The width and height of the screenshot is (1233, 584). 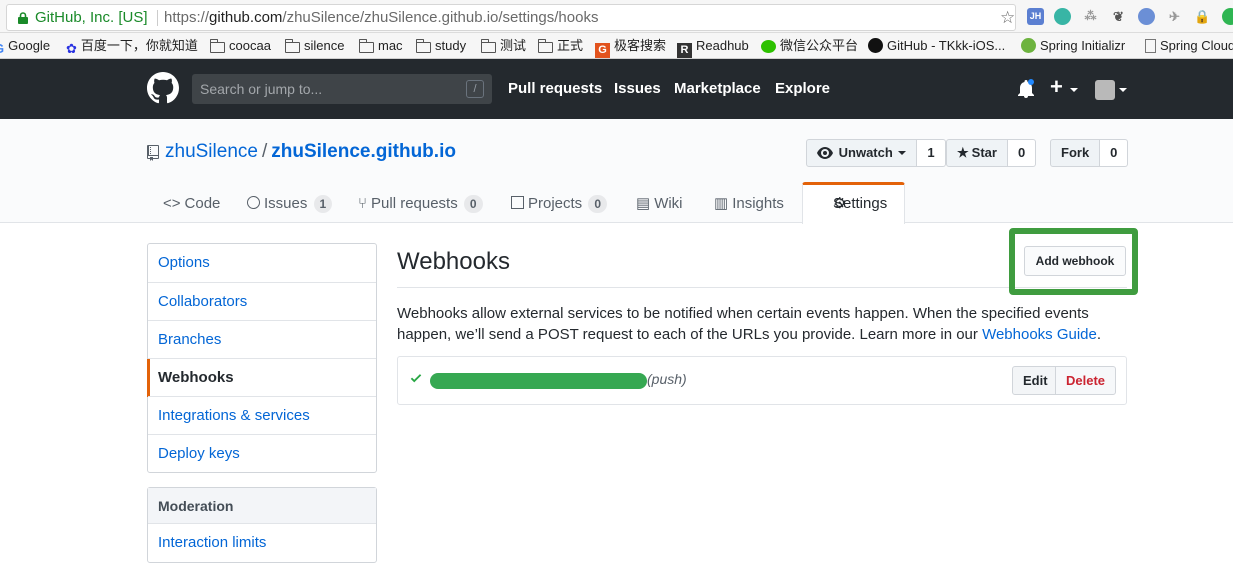 What do you see at coordinates (381, 46) in the screenshot?
I see `bookmark-folder-mac: mac` at bounding box center [381, 46].